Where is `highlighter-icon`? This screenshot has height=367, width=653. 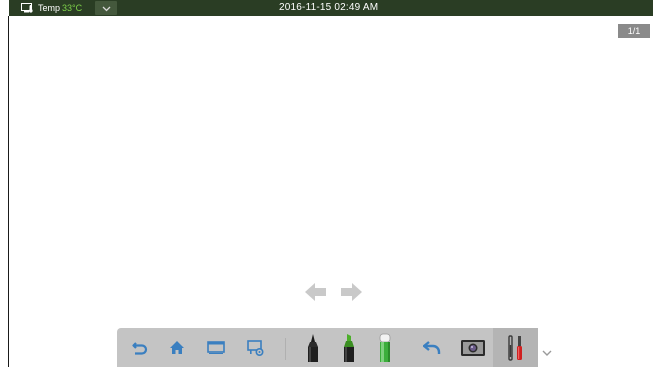
highlighter-icon is located at coordinates (349, 348).